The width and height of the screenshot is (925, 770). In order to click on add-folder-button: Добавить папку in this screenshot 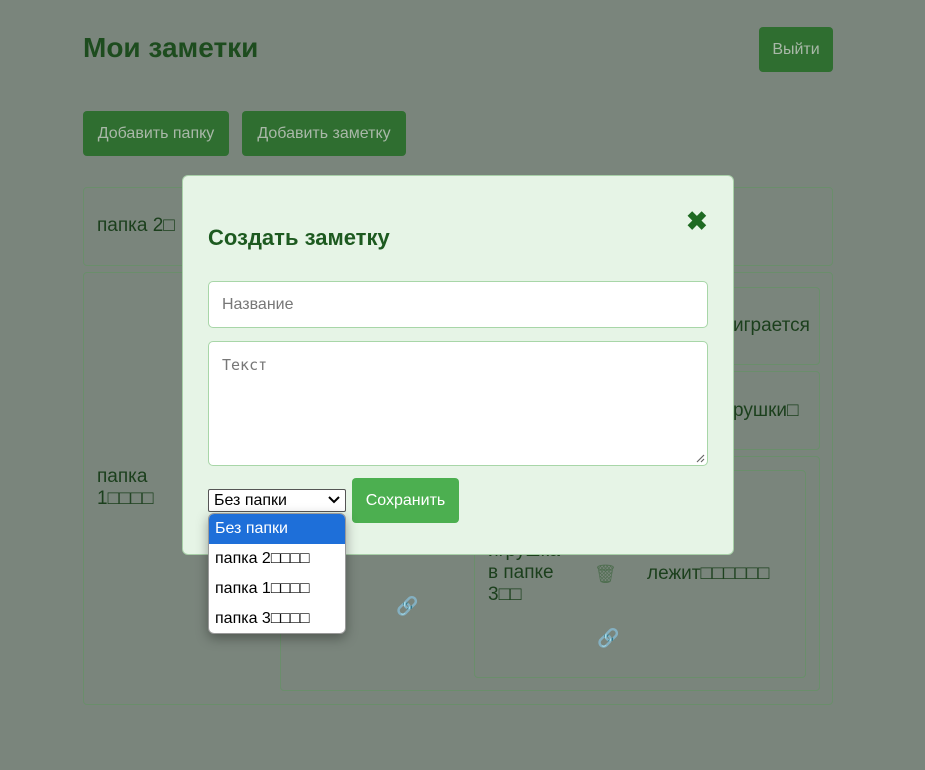, I will do `click(156, 133)`.